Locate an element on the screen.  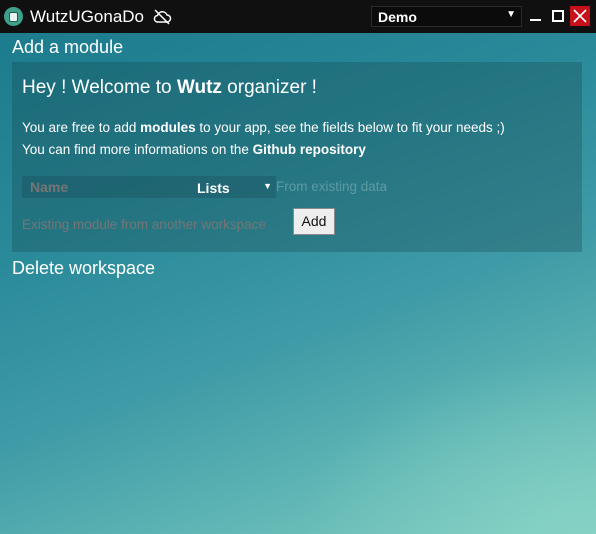
workspace-select-value: Demo is located at coordinates (397, 17).